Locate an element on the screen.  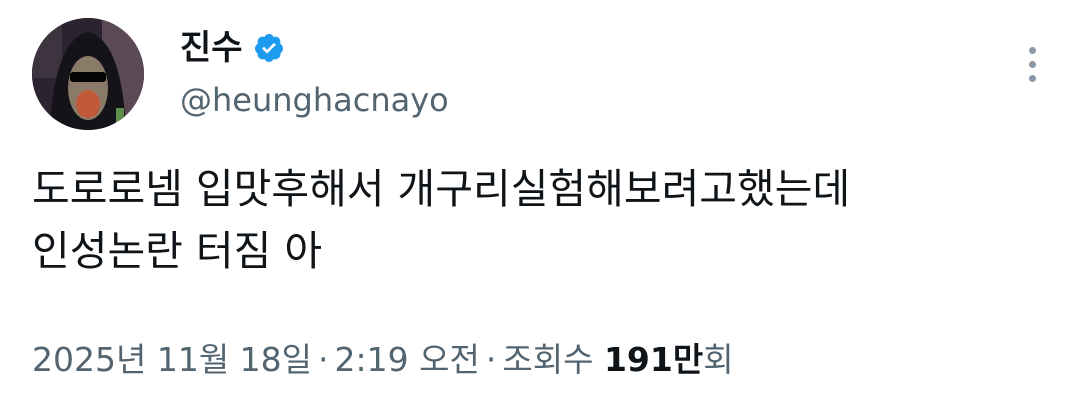
avatar is located at coordinates (88, 74).